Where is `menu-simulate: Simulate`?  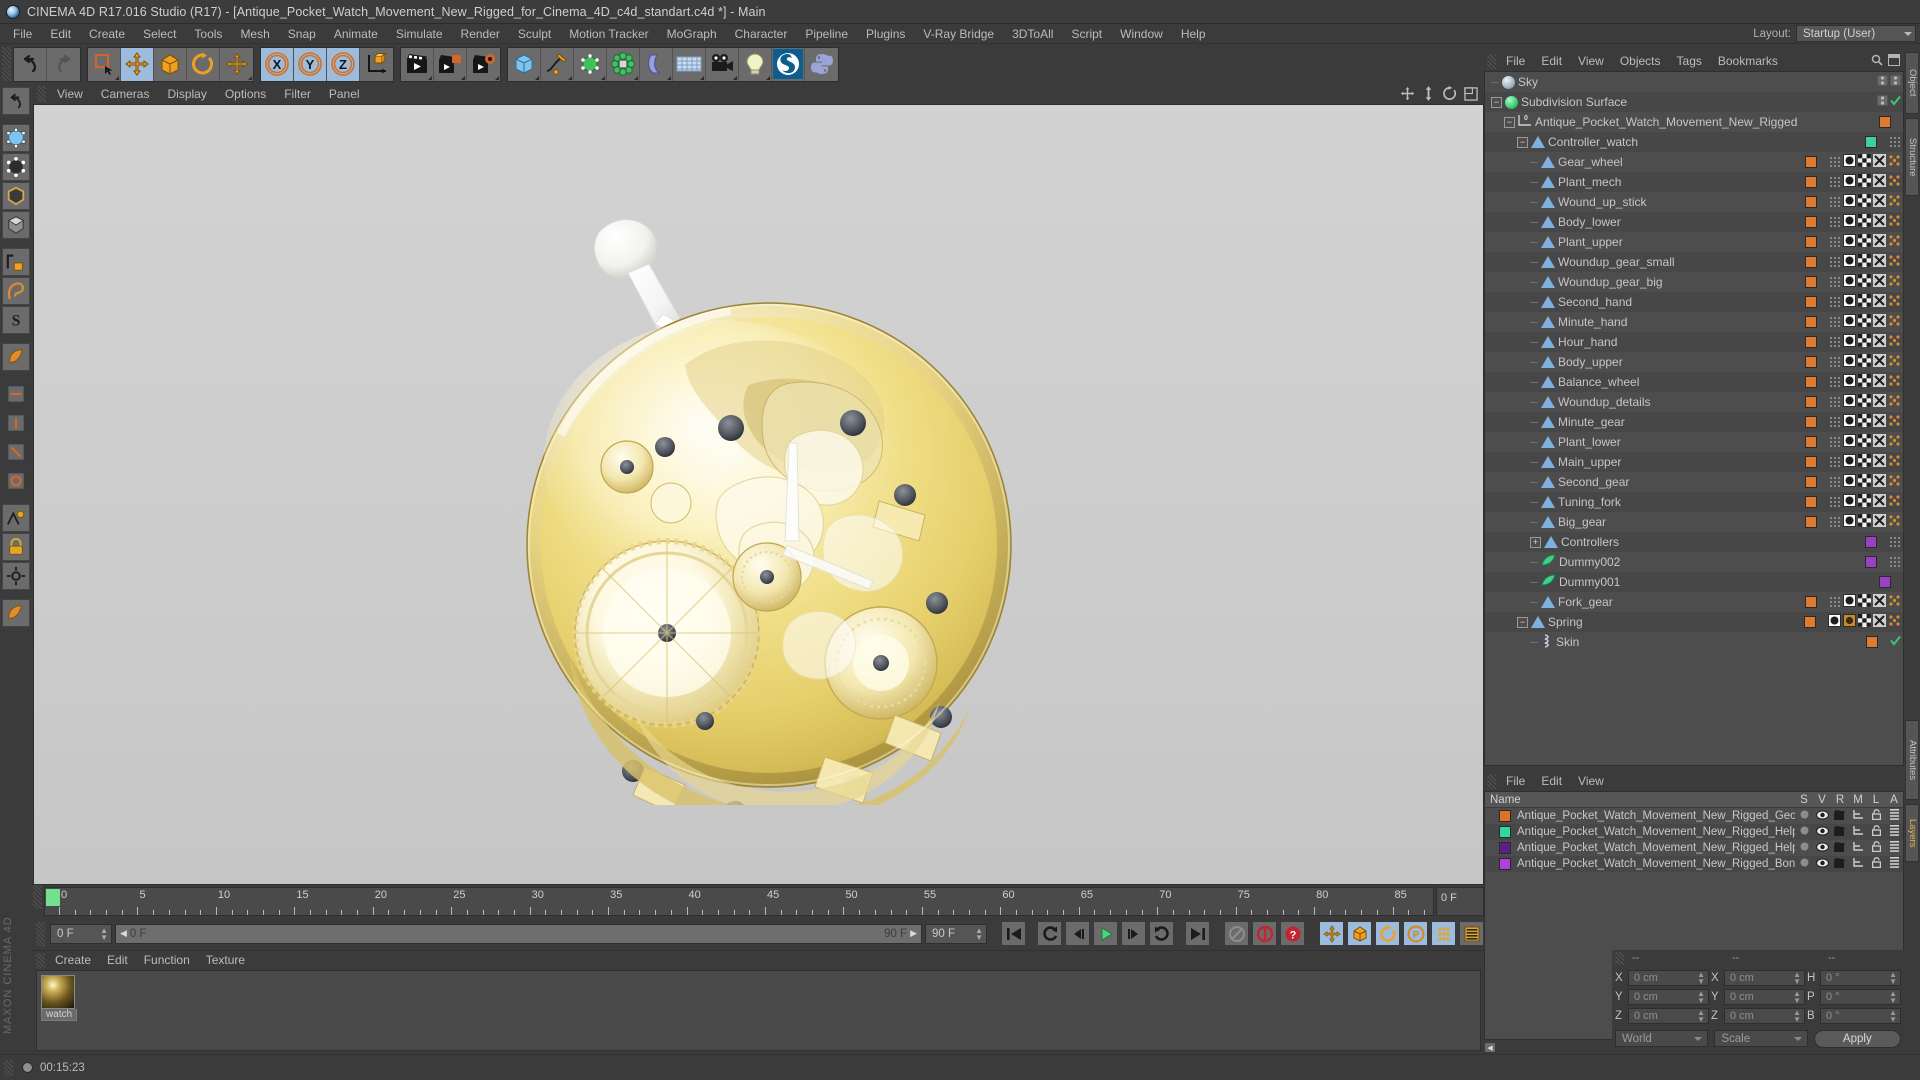 menu-simulate: Simulate is located at coordinates (419, 34).